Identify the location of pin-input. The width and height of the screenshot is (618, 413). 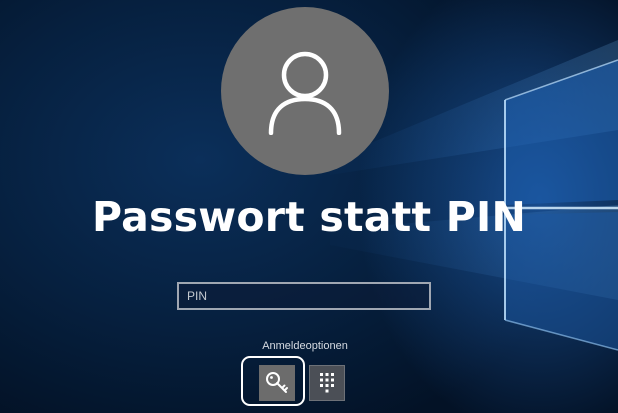
(304, 296).